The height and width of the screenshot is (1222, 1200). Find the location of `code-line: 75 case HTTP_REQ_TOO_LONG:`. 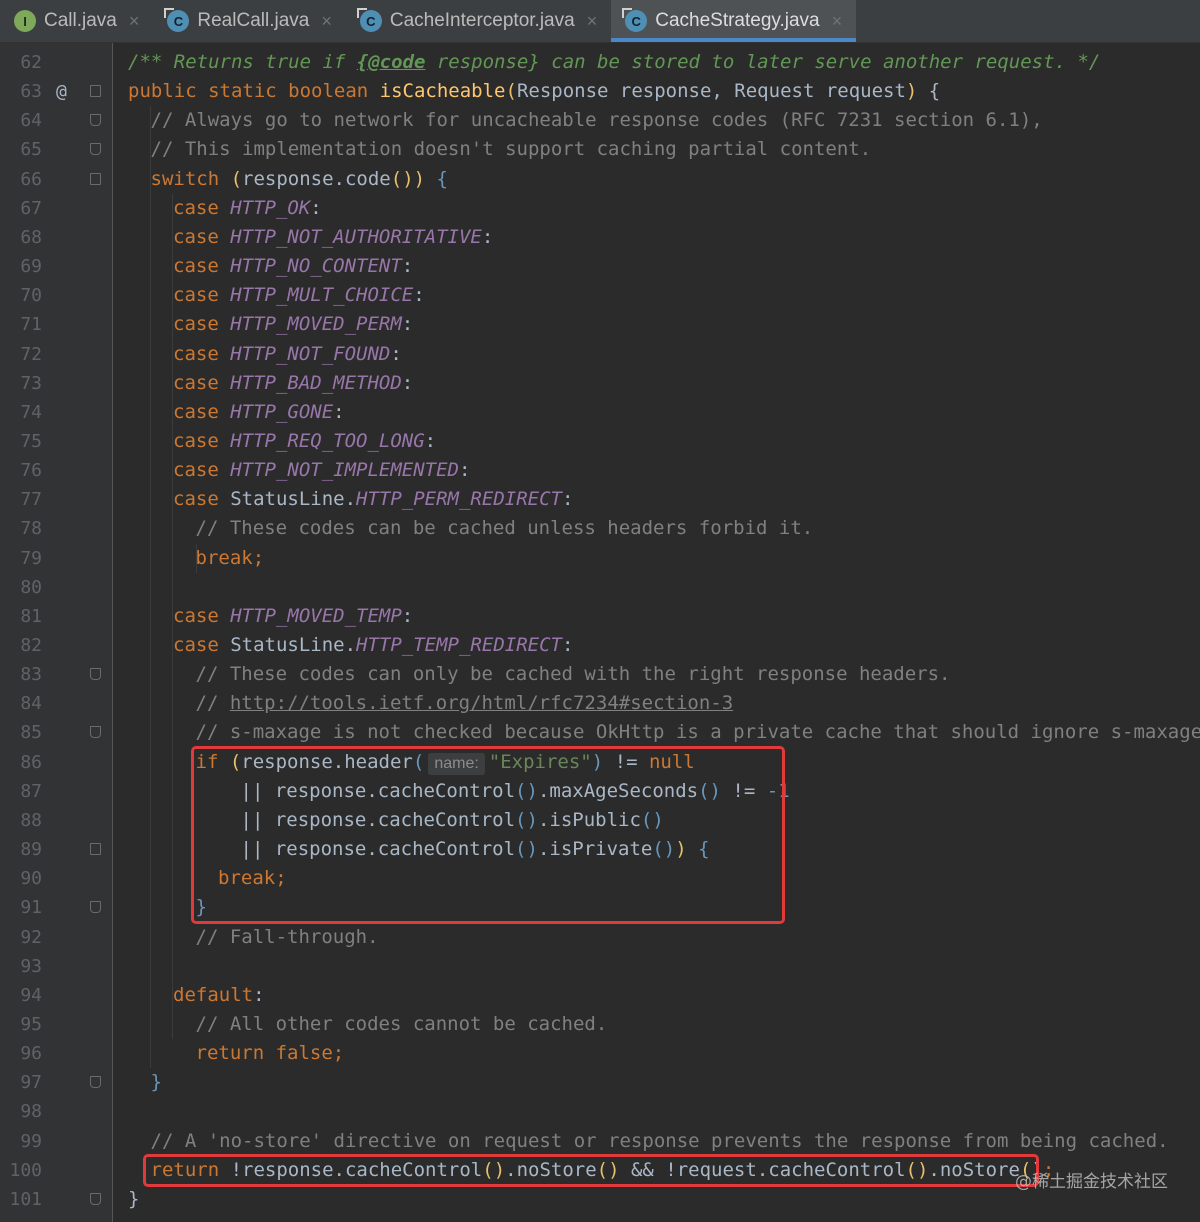

code-line: 75 case HTTP_REQ_TOO_LONG: is located at coordinates (600, 441).